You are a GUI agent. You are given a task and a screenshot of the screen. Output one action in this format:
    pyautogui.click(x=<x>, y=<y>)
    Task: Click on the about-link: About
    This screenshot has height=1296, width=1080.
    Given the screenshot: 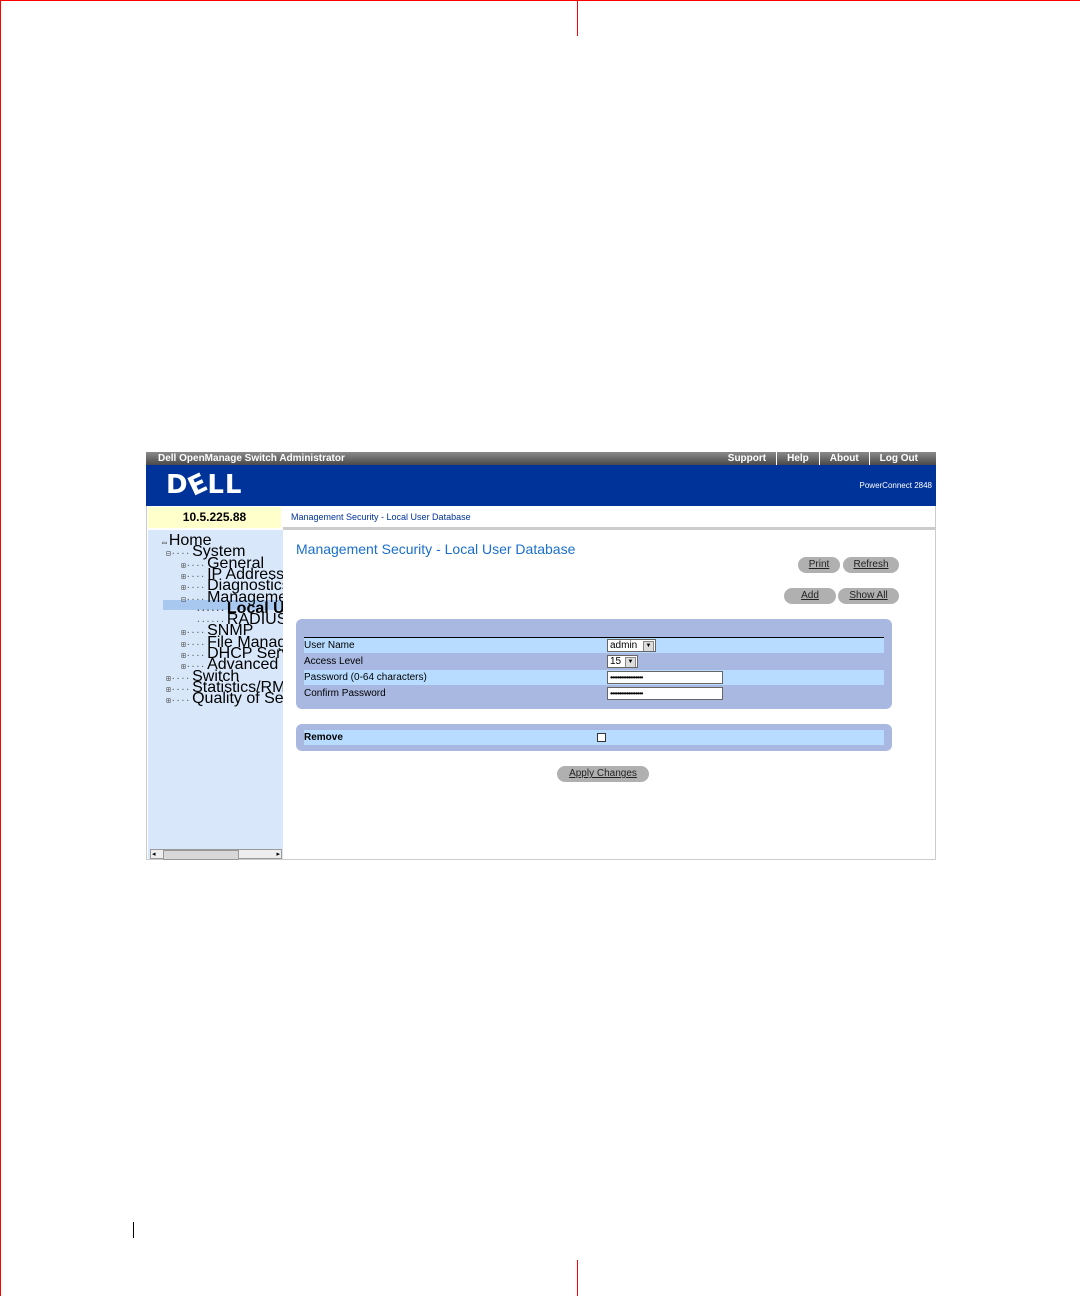 What is the action you would take?
    pyautogui.click(x=843, y=459)
    